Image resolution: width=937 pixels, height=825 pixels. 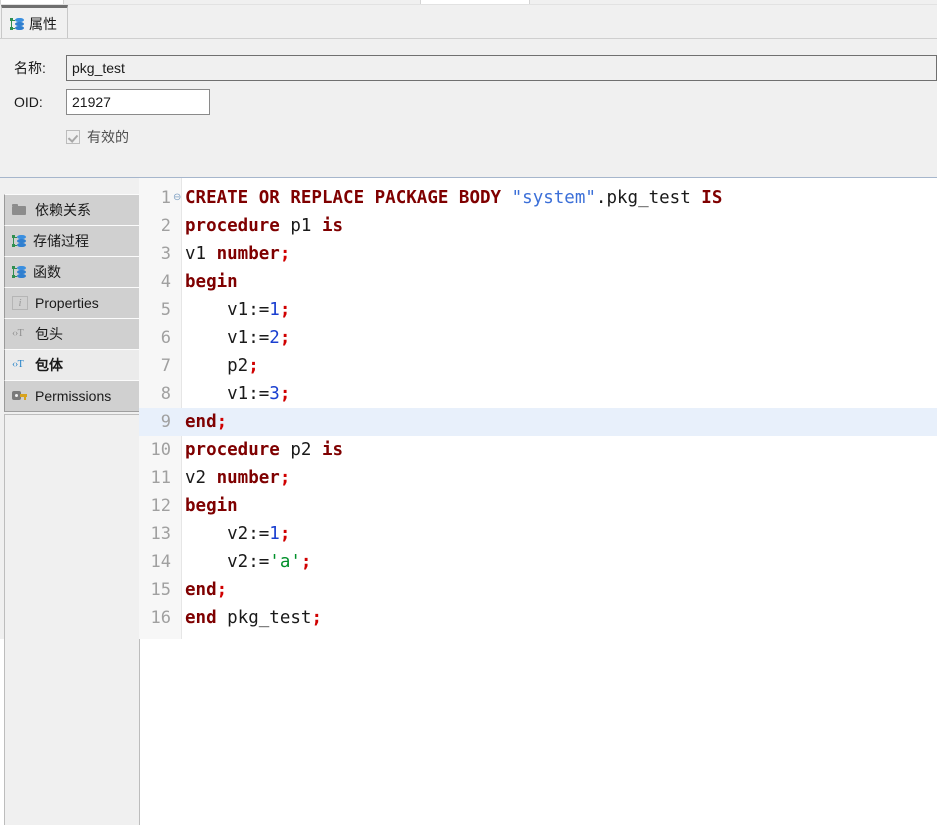 What do you see at coordinates (165, 198) in the screenshot?
I see `line-number: 1` at bounding box center [165, 198].